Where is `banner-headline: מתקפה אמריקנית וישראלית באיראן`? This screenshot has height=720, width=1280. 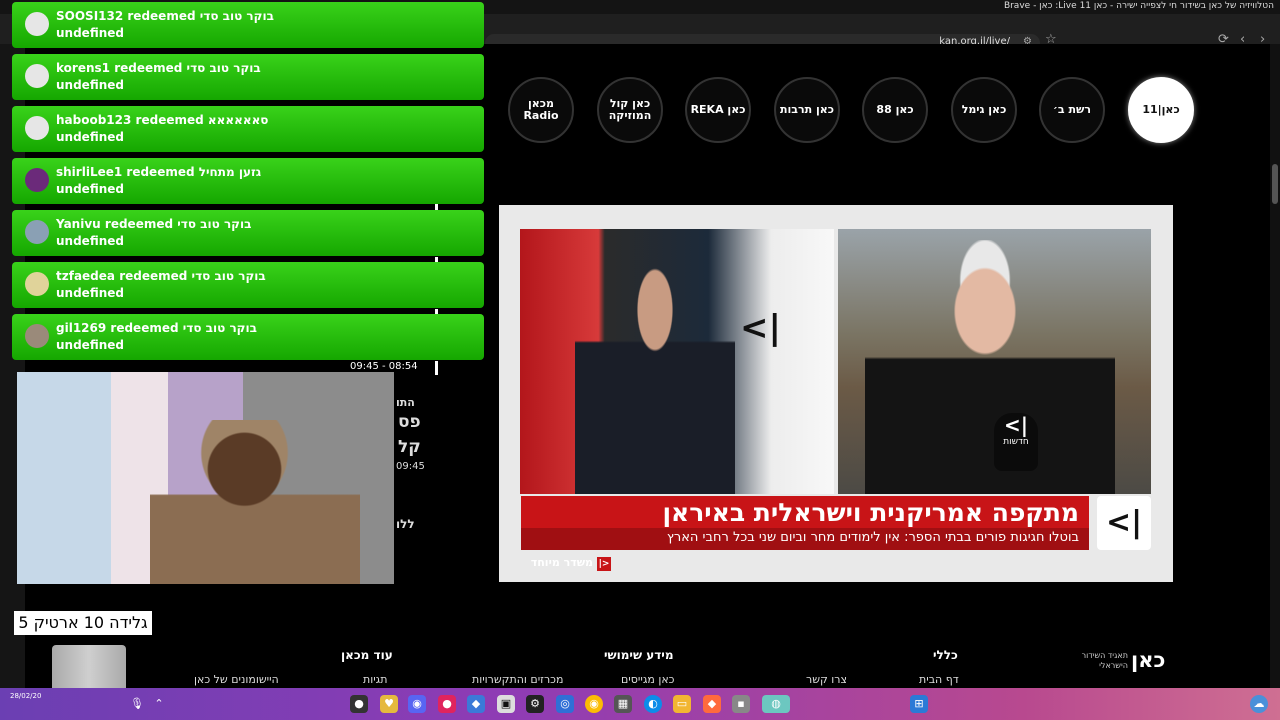 banner-headline: מתקפה אמריקנית וישראלית באיראן is located at coordinates (870, 512).